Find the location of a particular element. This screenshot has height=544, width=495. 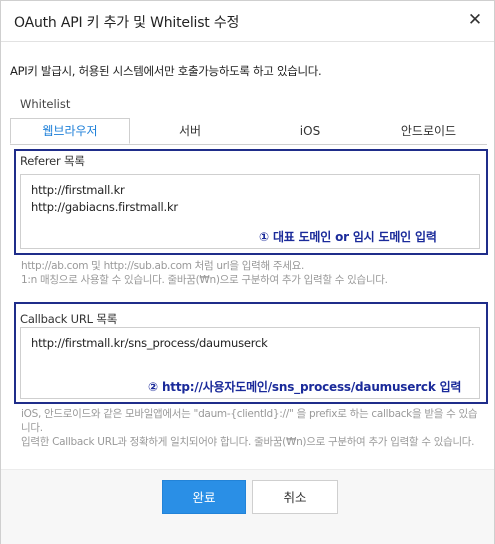

platform-tabs: 웹브라우저 서버 iOS 안드로이드 is located at coordinates (248, 131).